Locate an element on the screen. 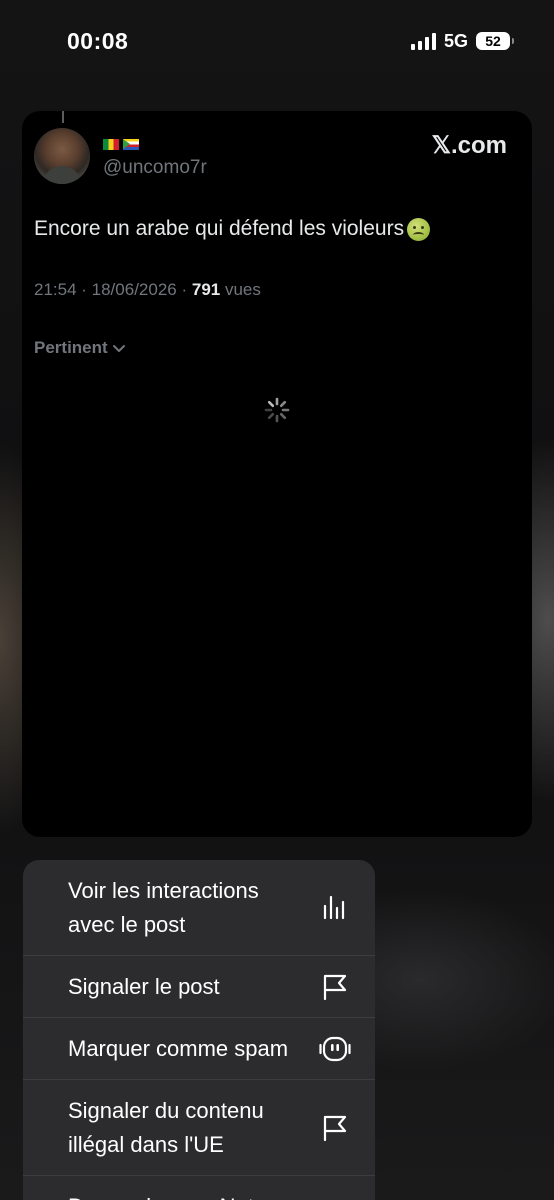  senegal-flag-icon is located at coordinates (111, 144).